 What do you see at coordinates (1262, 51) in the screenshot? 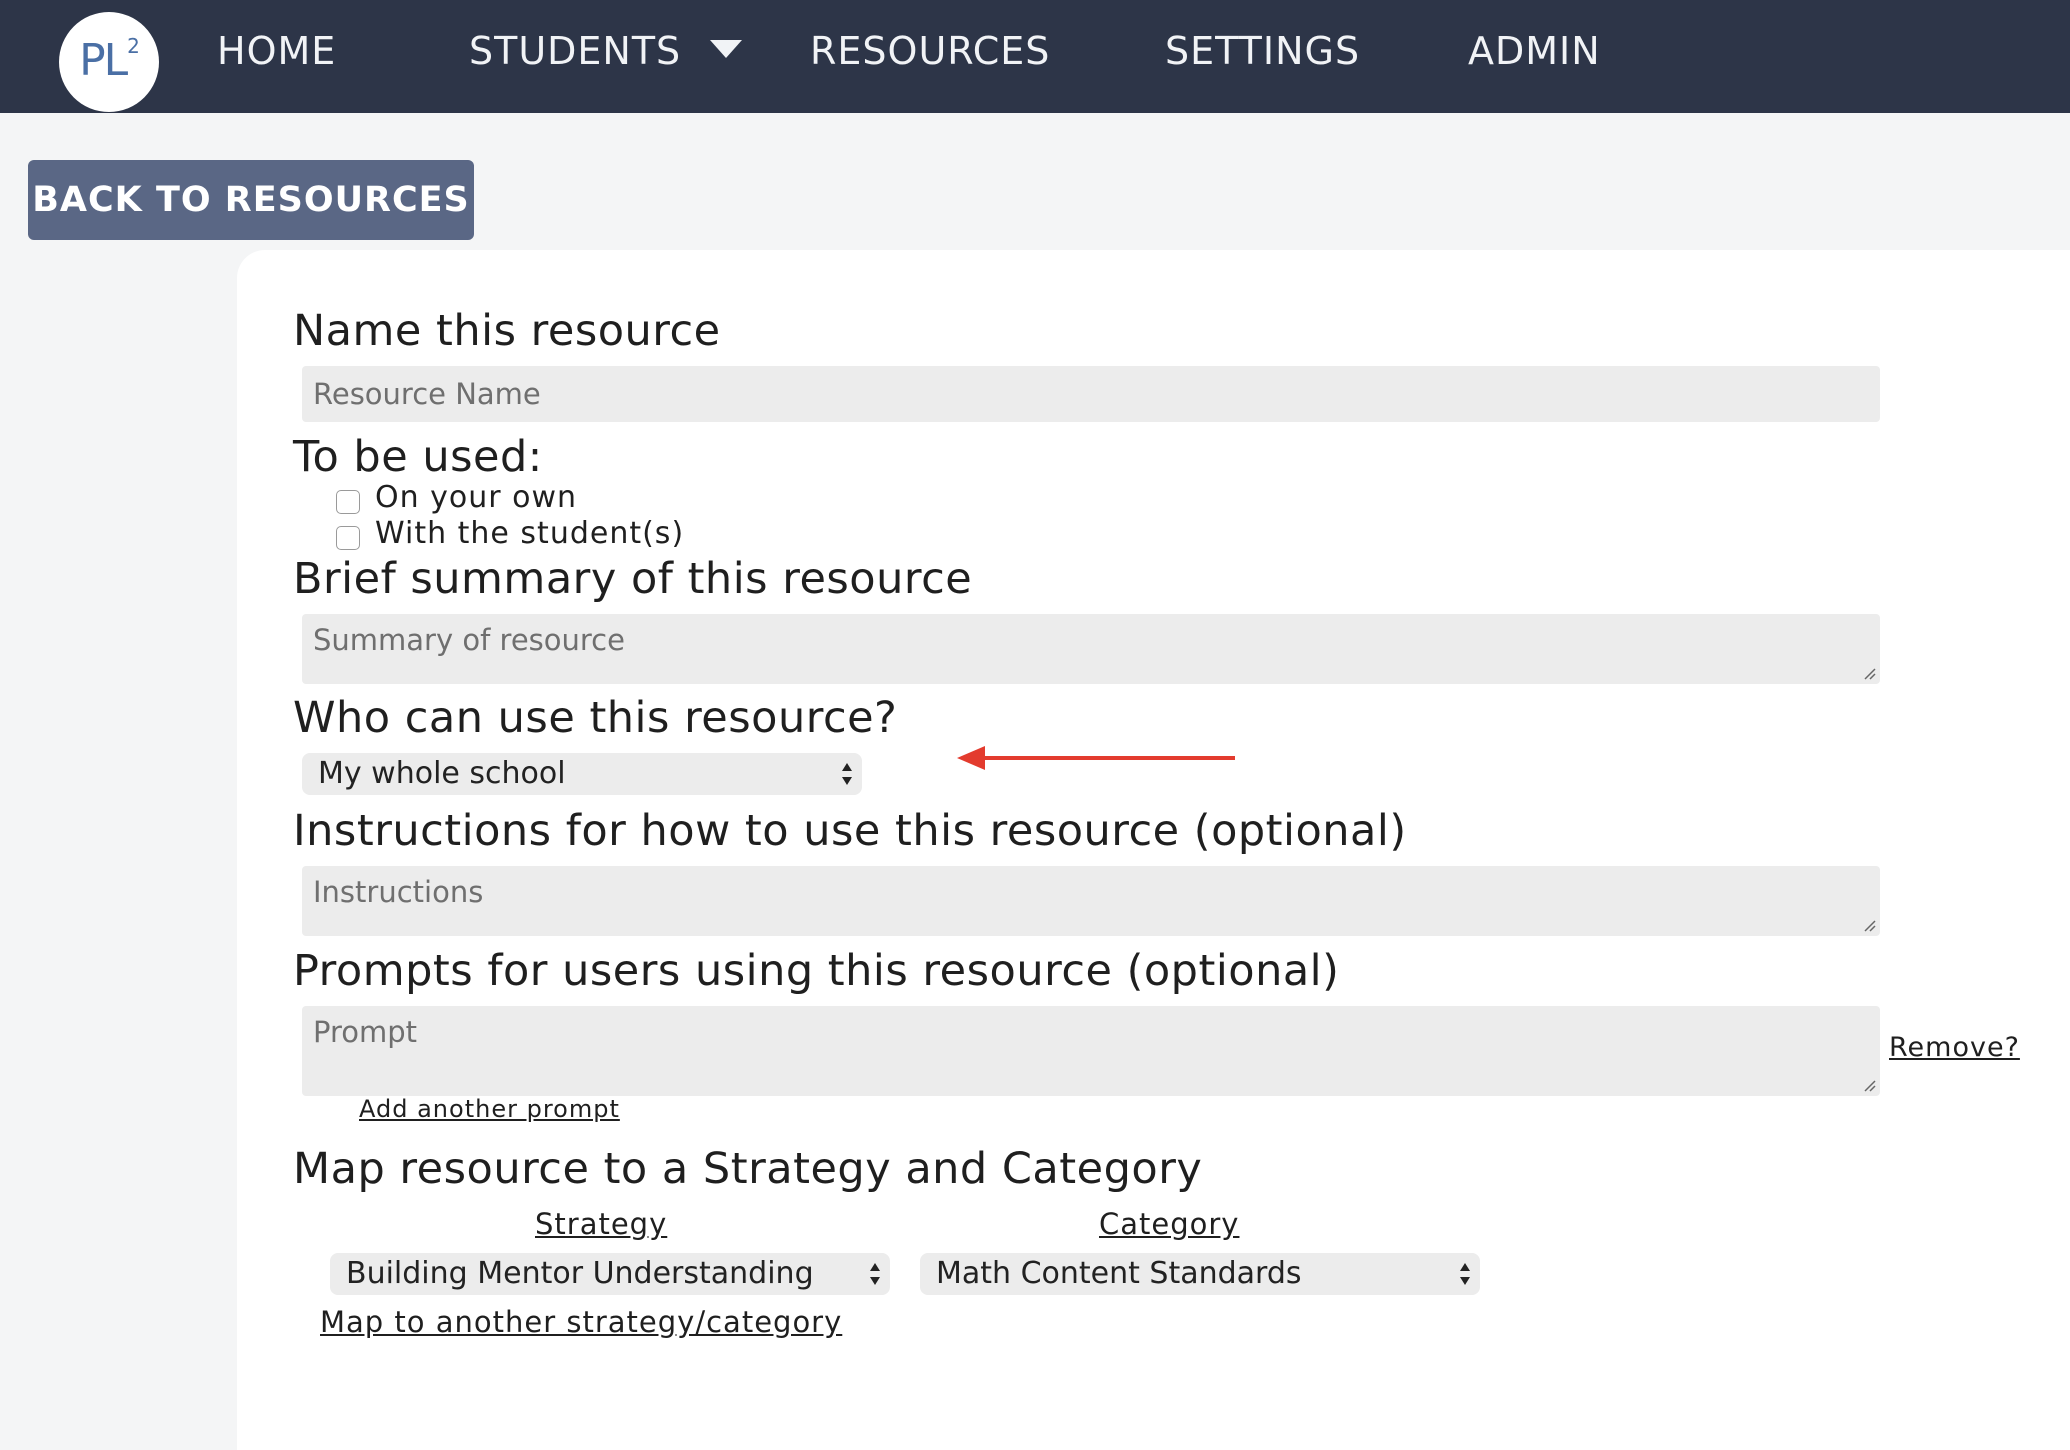
I see `nav-settings: SETTINGS` at bounding box center [1262, 51].